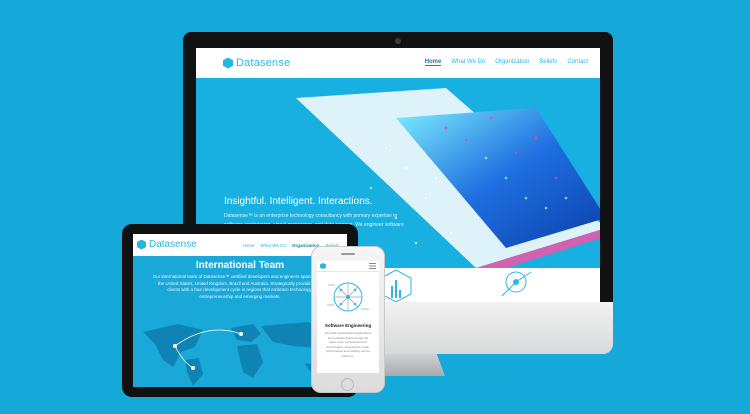 This screenshot has width=750, height=414. I want to click on camera, so click(398, 41).